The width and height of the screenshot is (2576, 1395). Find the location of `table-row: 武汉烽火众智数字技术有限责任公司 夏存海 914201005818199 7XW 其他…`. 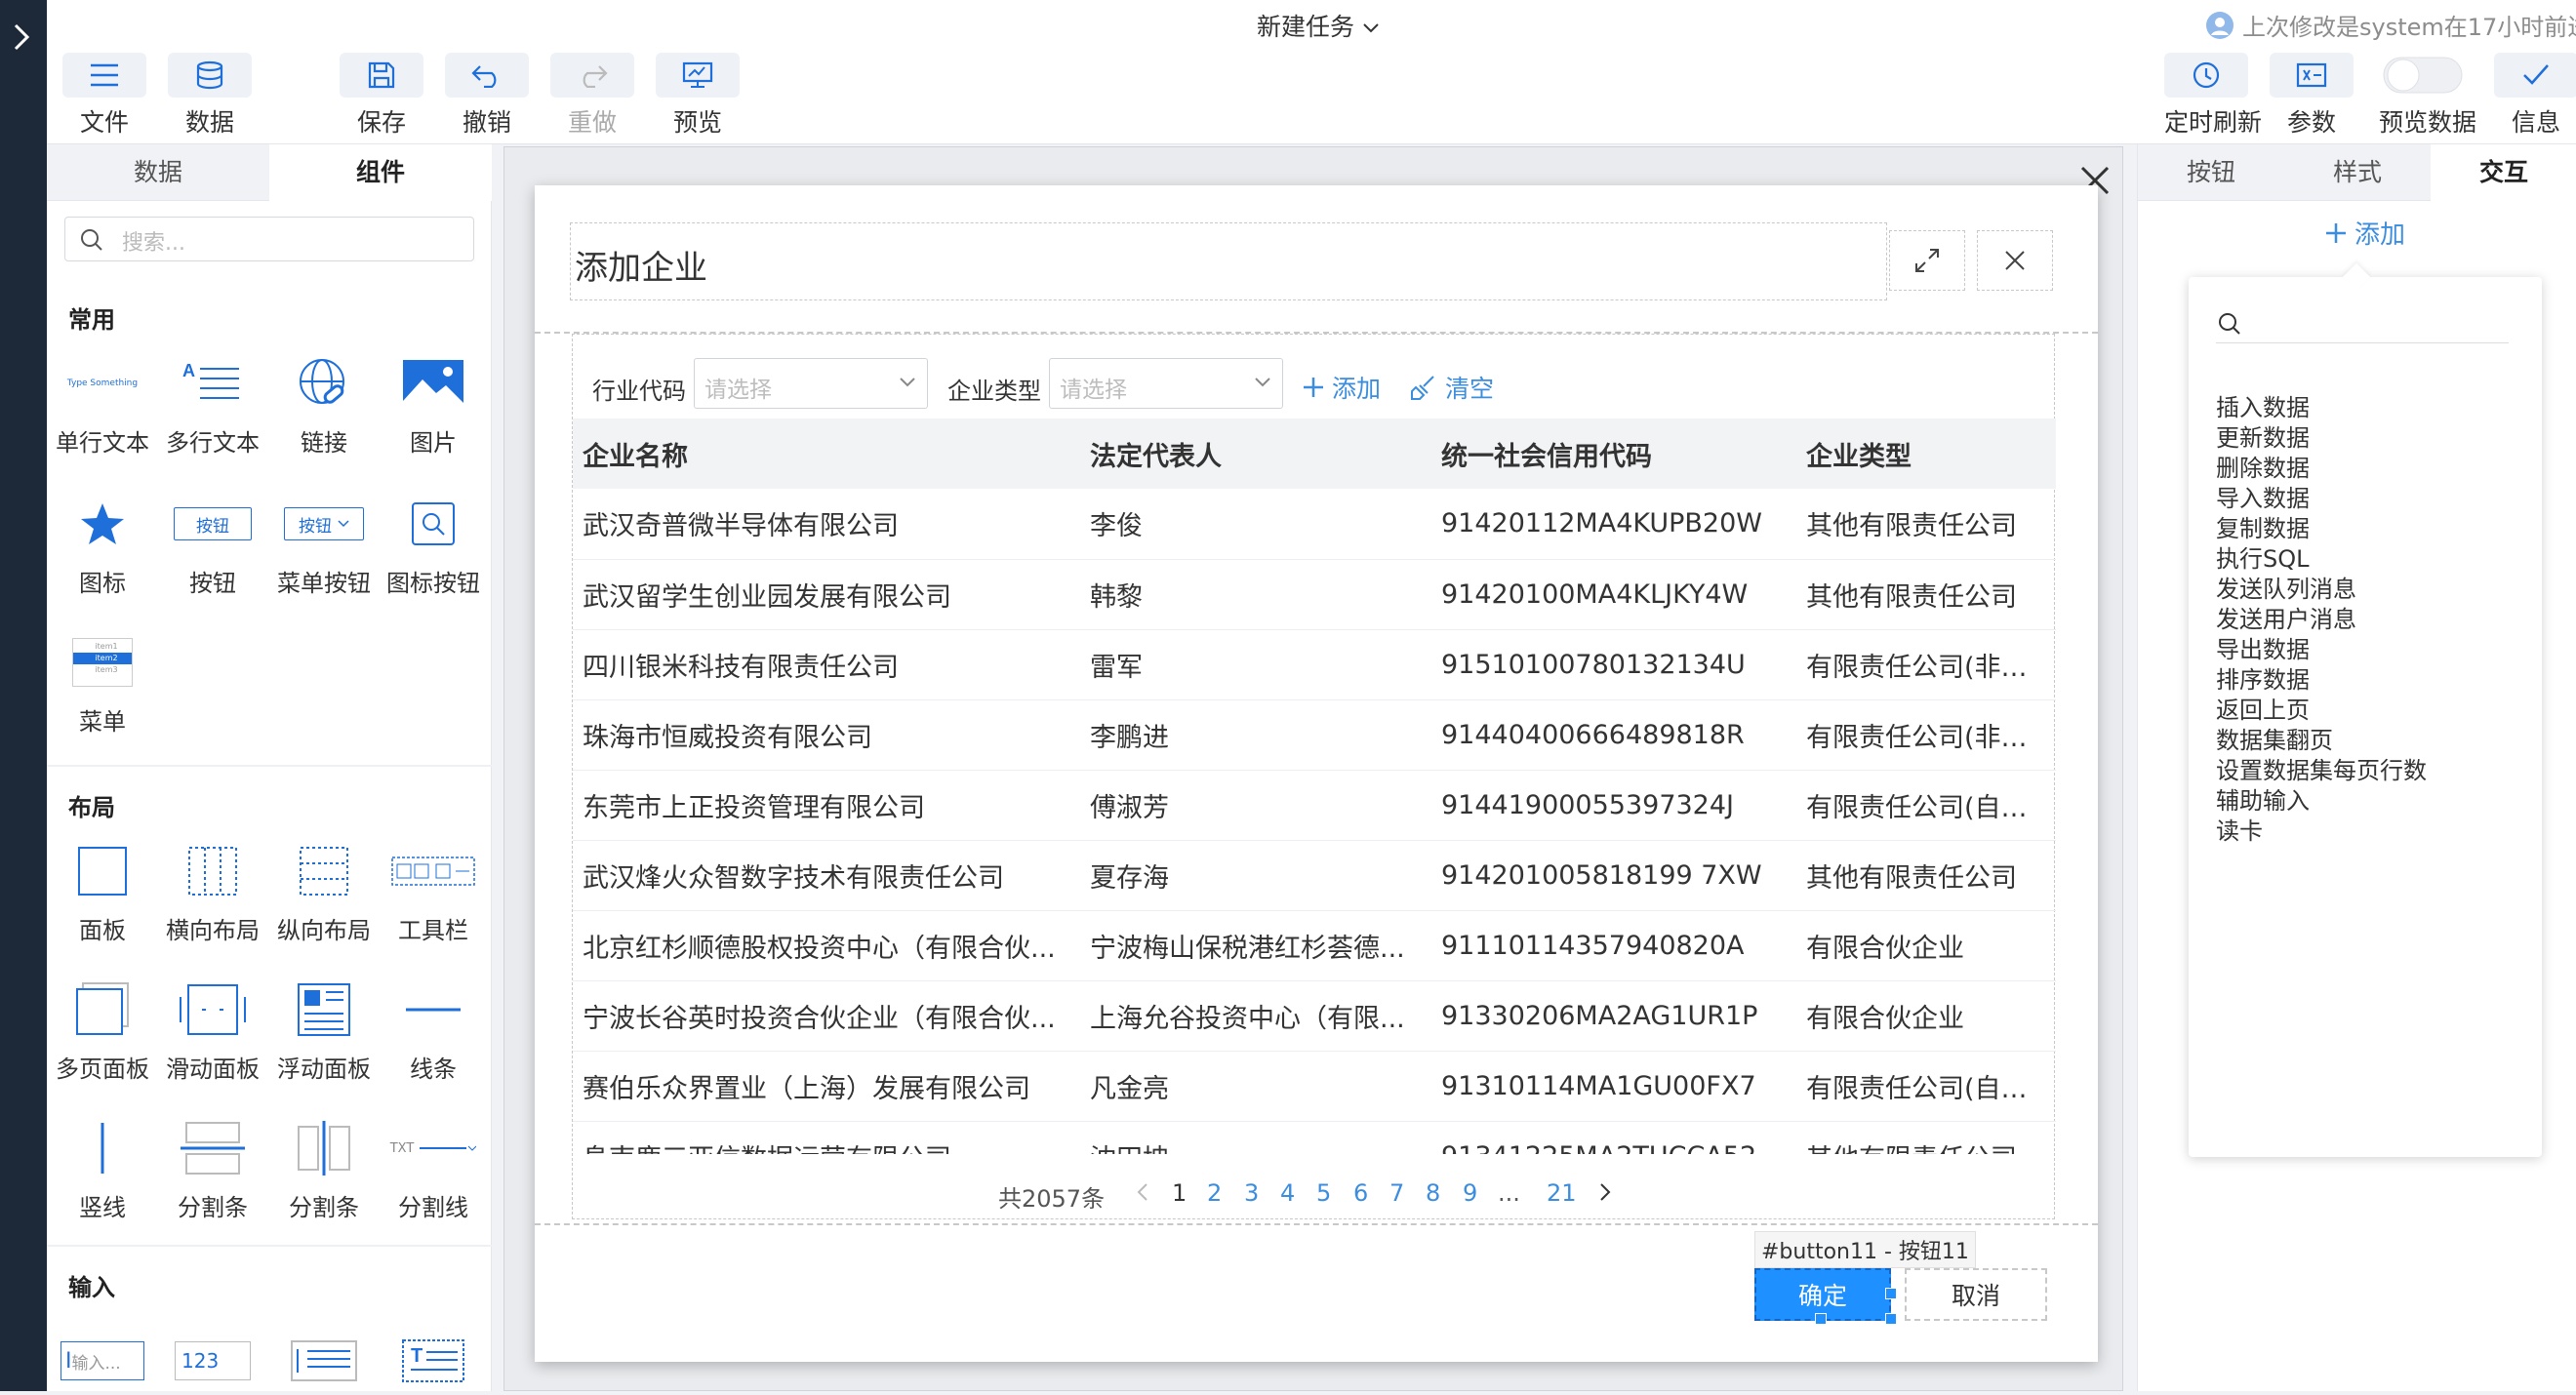

table-row: 武汉烽火众智数字技术有限责任公司 夏存海 914201005818199 7XW 其他… is located at coordinates (1314, 875).